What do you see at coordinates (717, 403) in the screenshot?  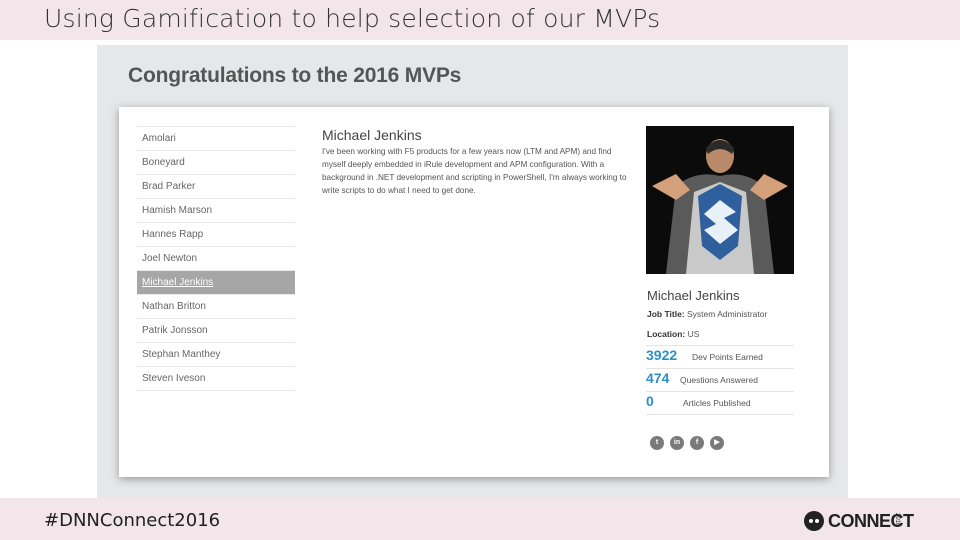 I see `stat-label: Articles Published` at bounding box center [717, 403].